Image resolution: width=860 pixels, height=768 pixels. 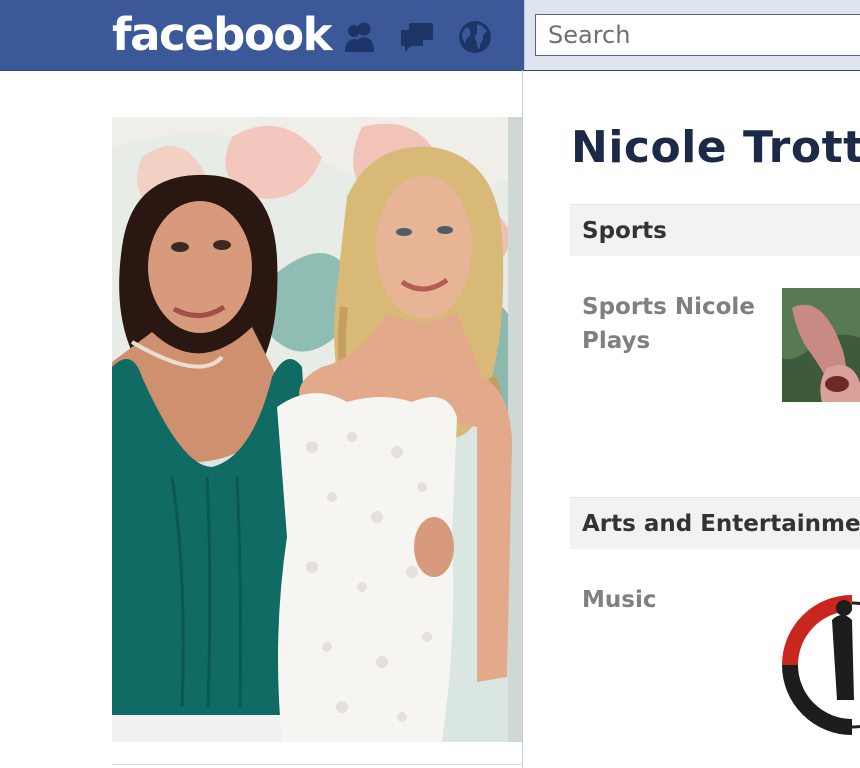 I want to click on search-bar, so click(x=692, y=35).